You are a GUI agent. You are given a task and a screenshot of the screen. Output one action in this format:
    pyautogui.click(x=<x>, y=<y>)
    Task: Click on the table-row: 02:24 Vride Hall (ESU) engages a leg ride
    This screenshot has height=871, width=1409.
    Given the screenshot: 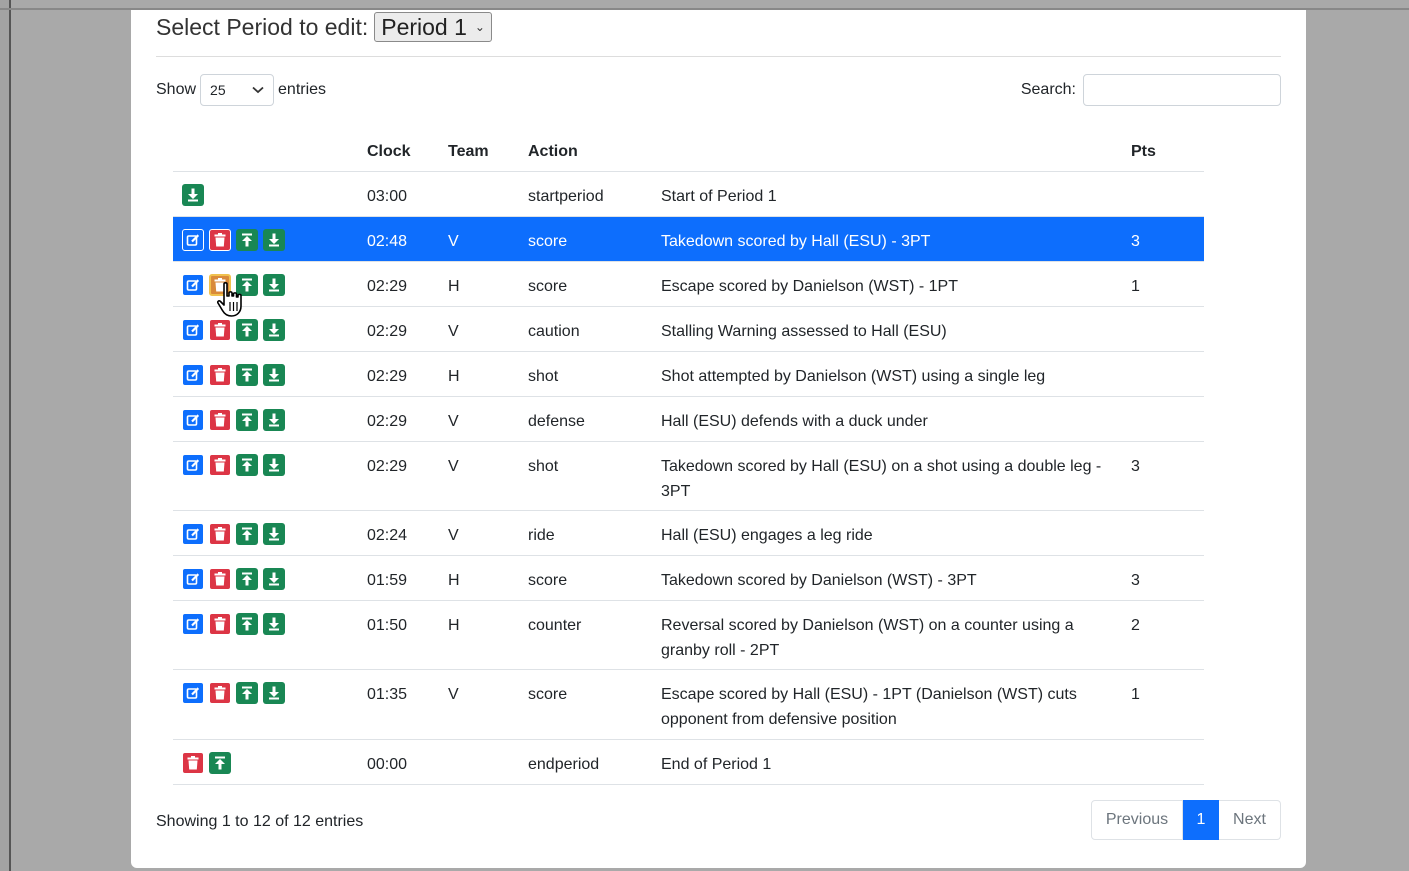 What is the action you would take?
    pyautogui.click(x=688, y=533)
    